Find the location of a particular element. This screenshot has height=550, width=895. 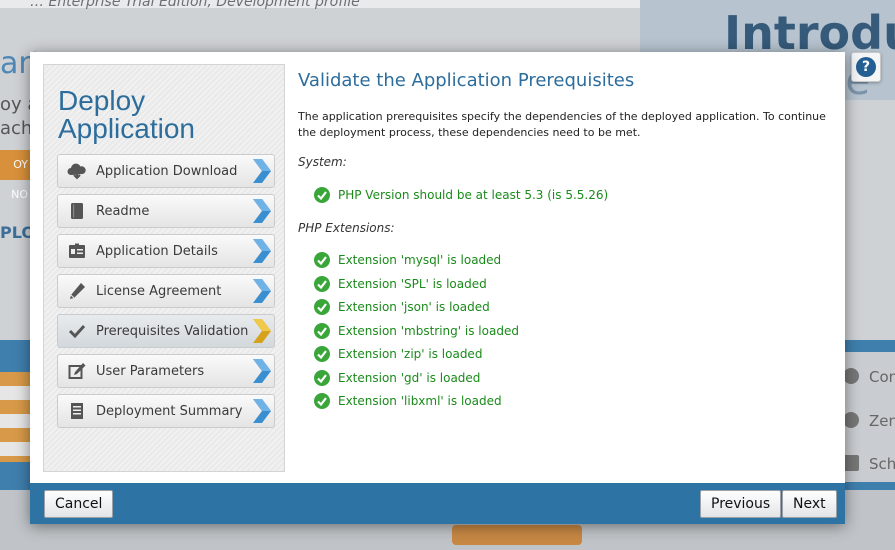

step-application-details: Application Details is located at coordinates (166, 251).